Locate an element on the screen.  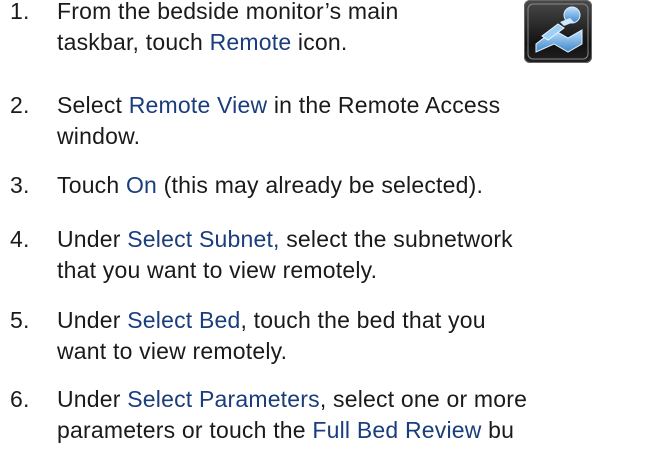
step-text: parameters or touch the is located at coordinates (185, 430).